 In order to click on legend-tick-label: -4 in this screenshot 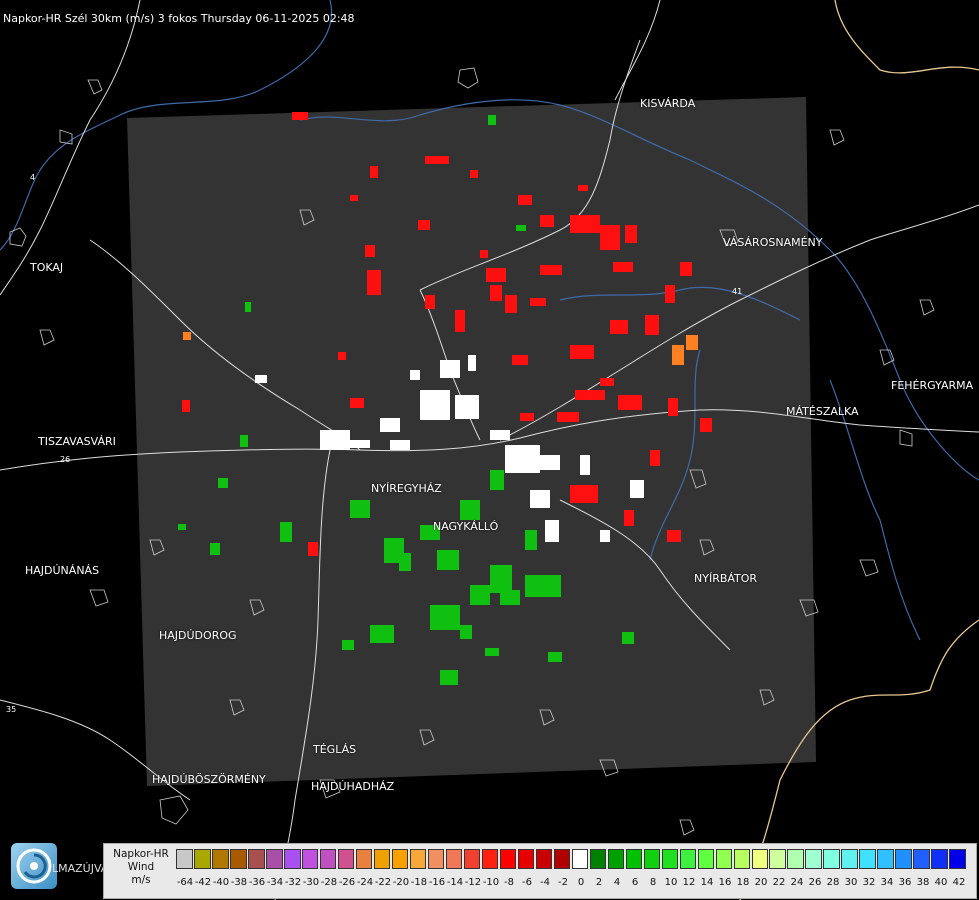, I will do `click(545, 882)`.